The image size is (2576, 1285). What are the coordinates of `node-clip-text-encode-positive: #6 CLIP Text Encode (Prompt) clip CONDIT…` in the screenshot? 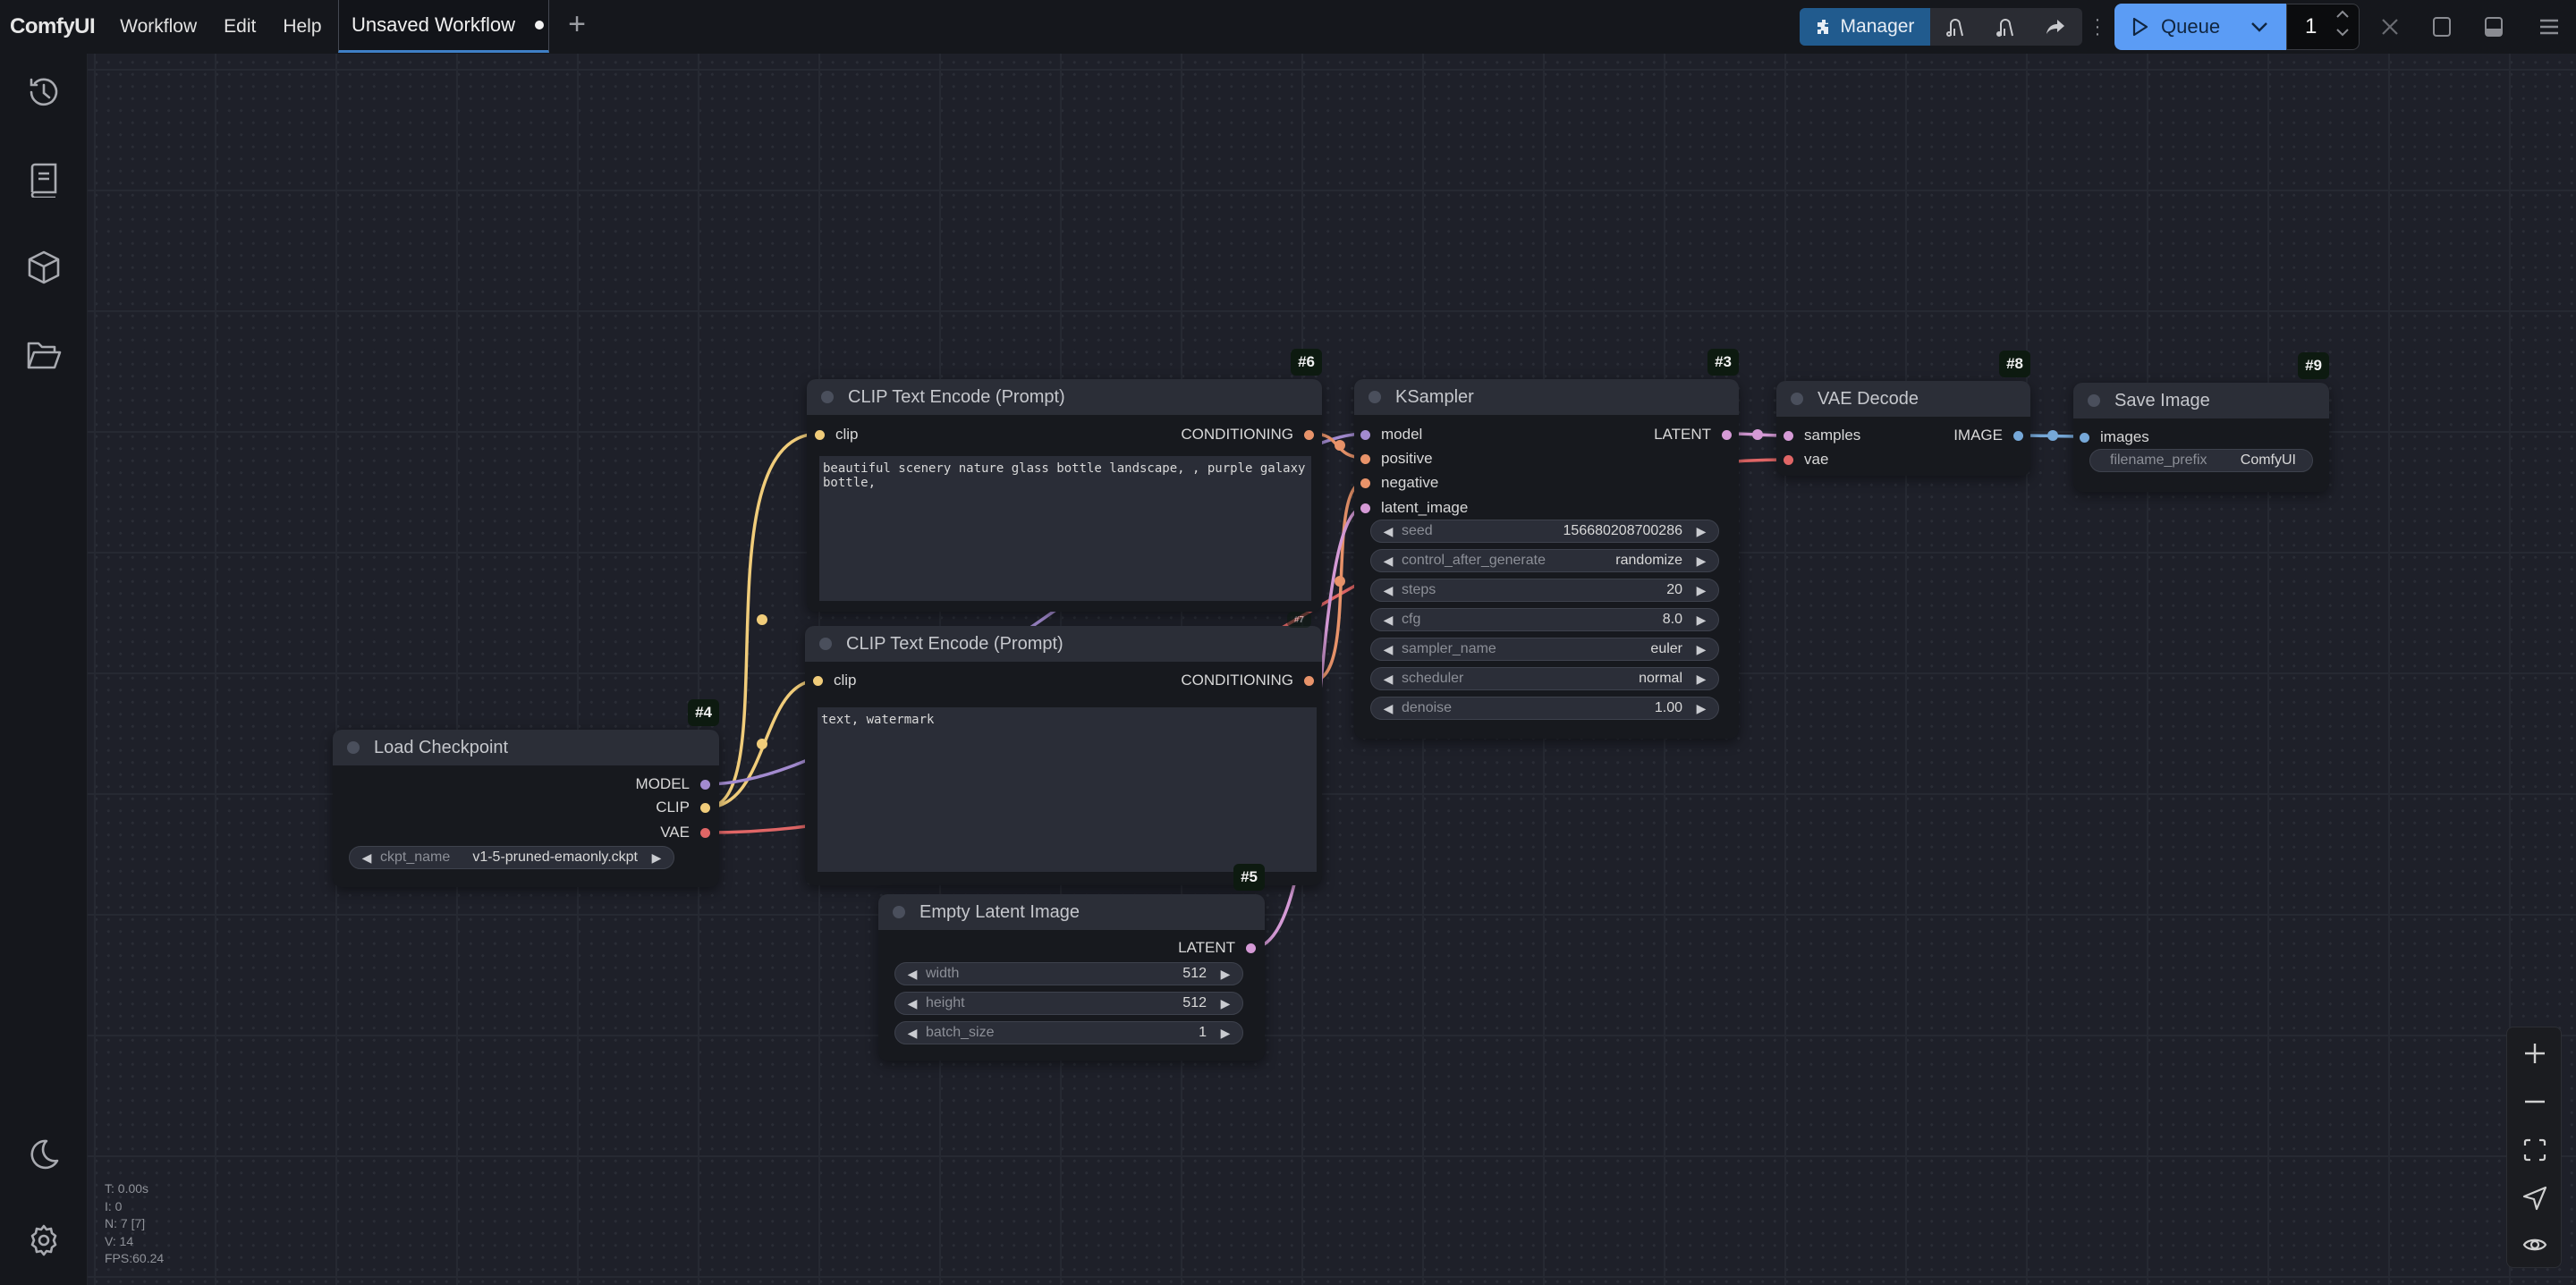 It's located at (1064, 480).